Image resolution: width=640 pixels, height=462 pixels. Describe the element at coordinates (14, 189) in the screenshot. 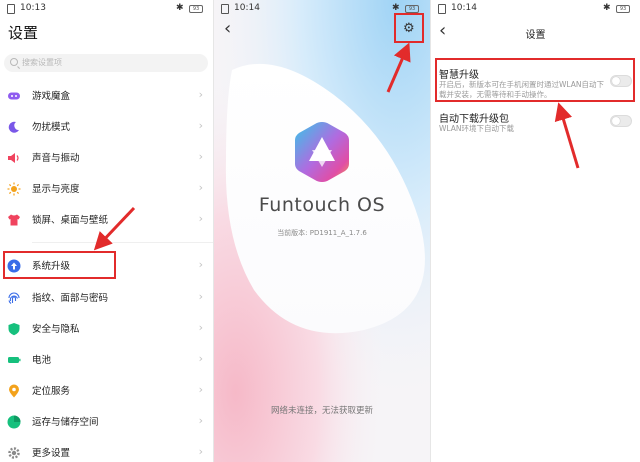

I see `sun-icon` at that location.